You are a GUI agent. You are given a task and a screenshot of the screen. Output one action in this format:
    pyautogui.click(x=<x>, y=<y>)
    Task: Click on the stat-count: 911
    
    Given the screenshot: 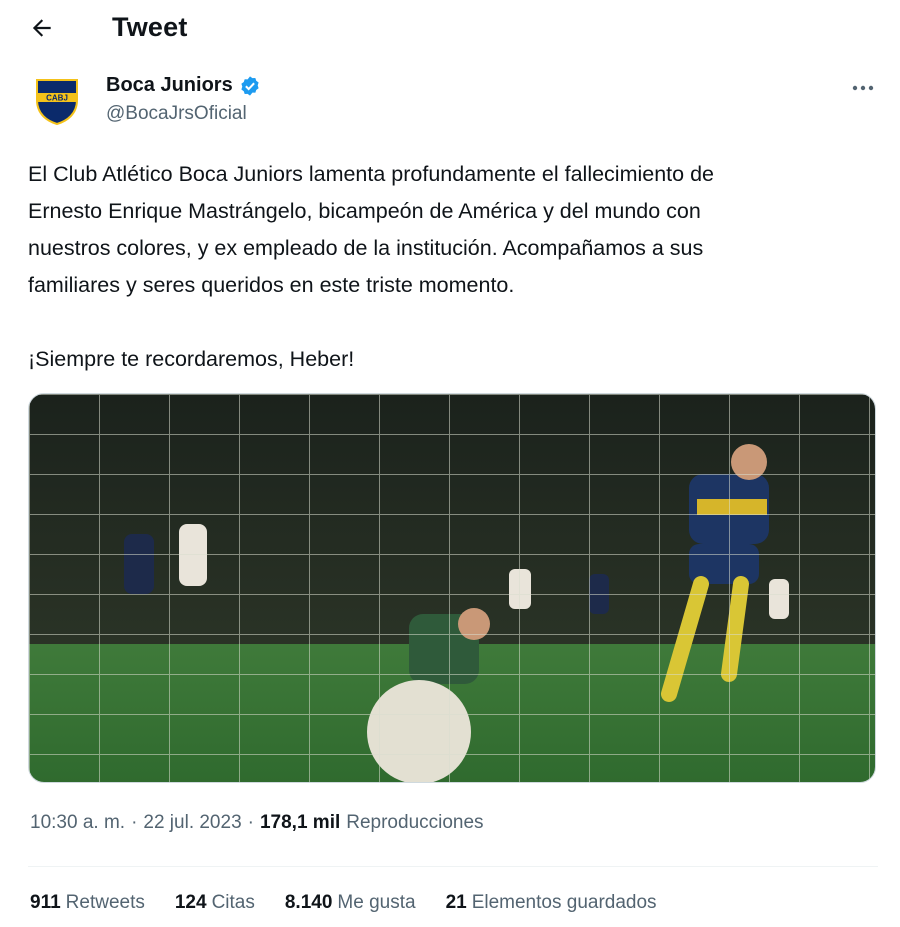 What is the action you would take?
    pyautogui.click(x=45, y=902)
    